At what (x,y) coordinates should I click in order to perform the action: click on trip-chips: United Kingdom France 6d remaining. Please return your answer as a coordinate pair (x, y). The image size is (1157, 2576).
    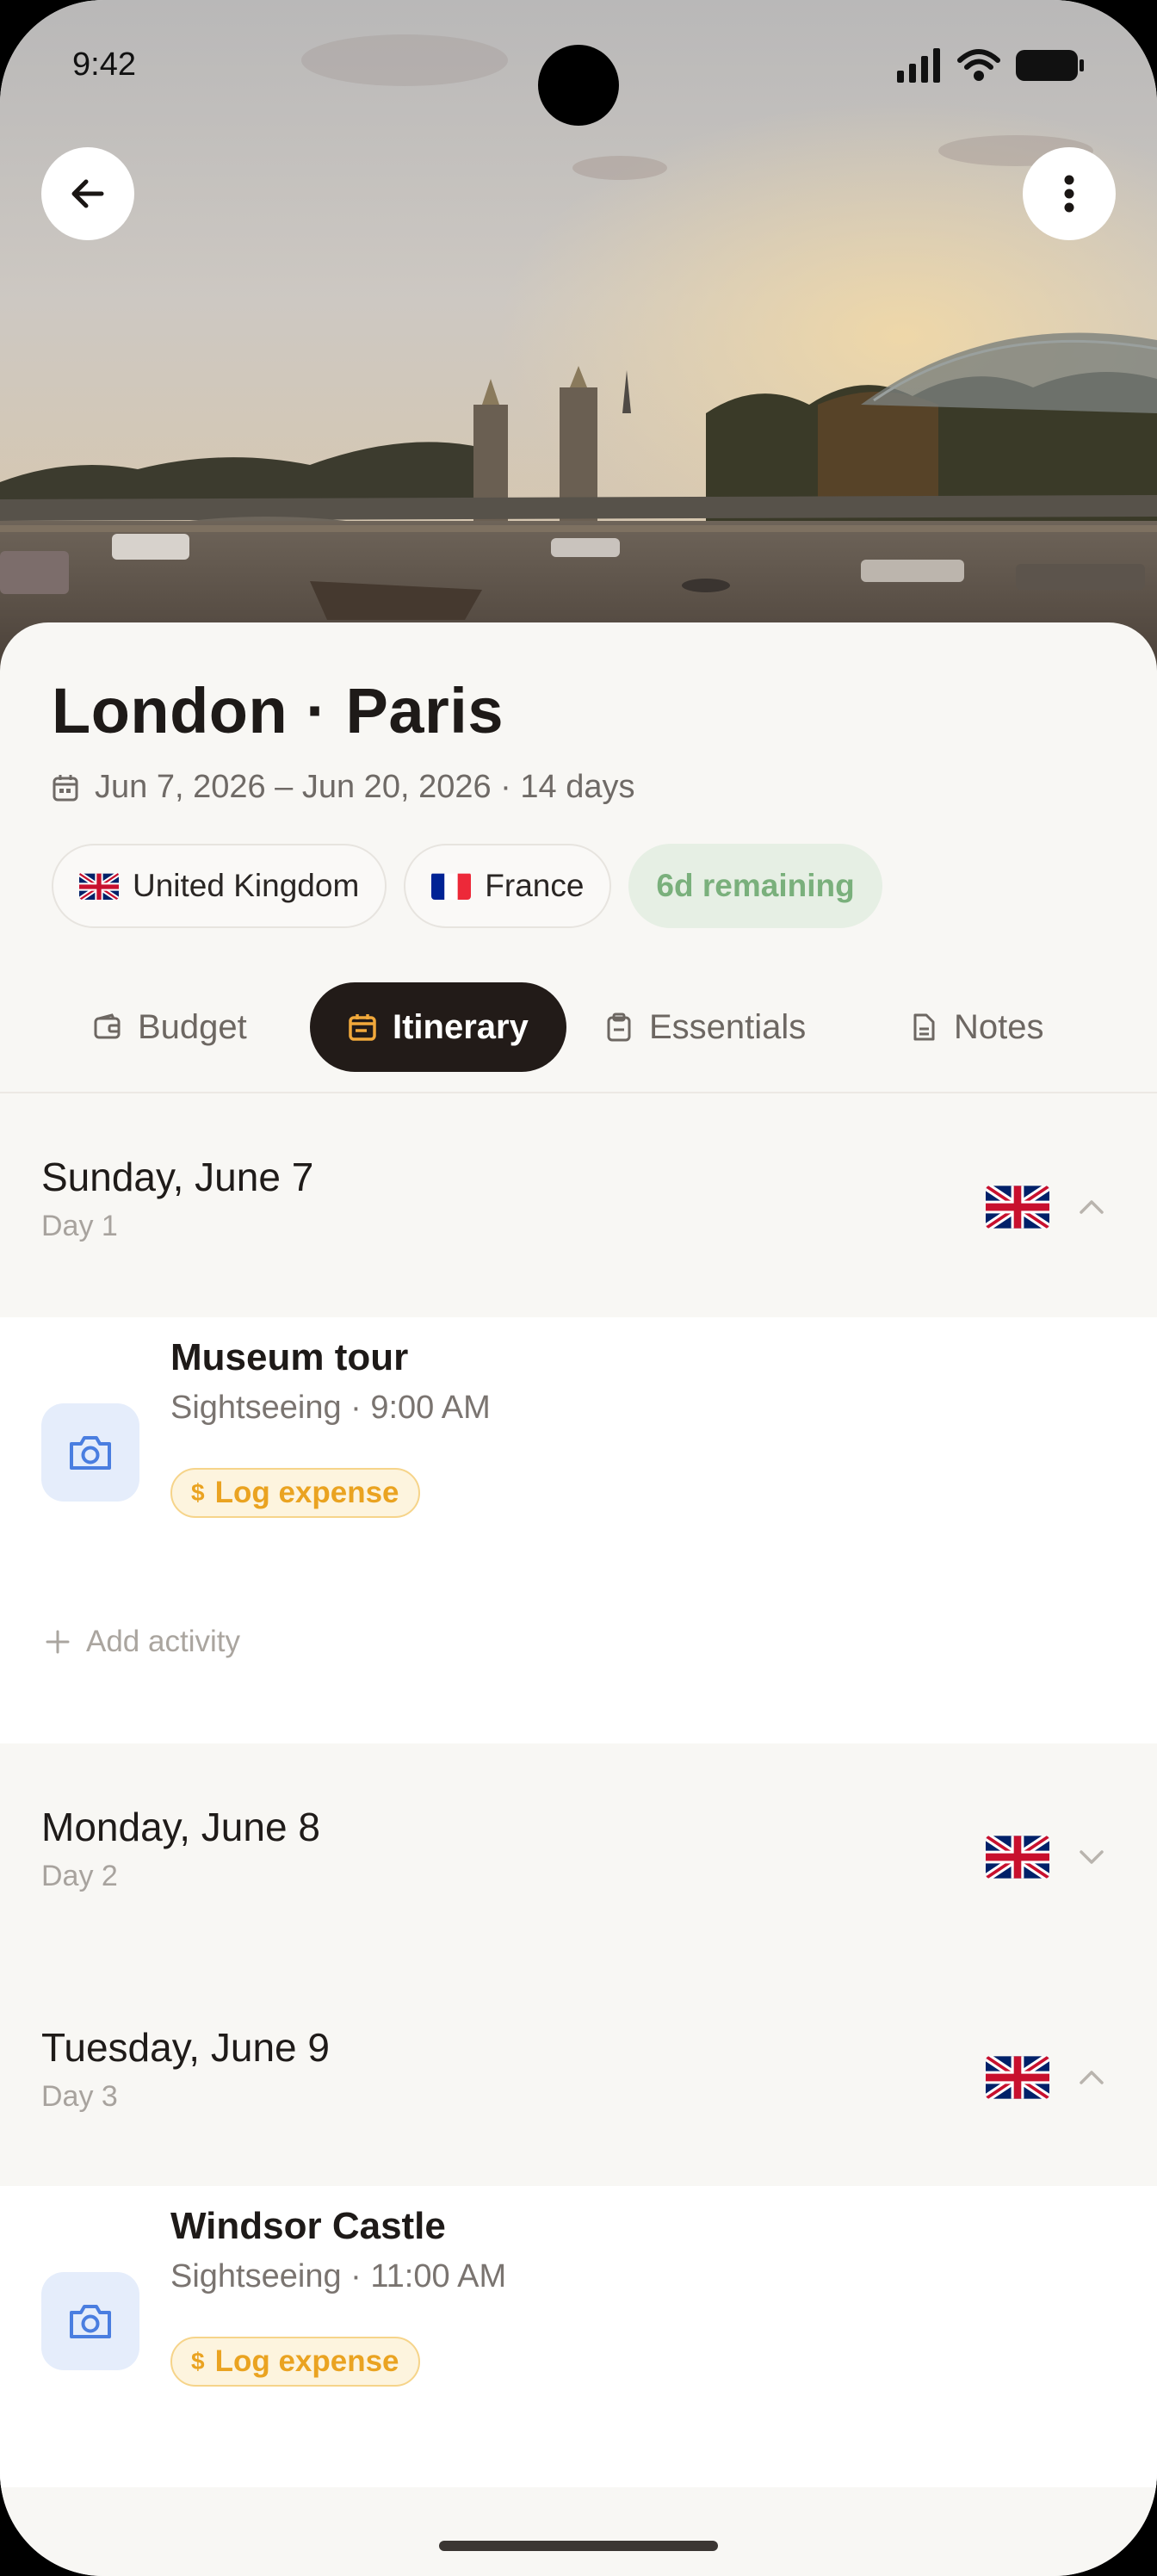
    Looking at the image, I should click on (467, 886).